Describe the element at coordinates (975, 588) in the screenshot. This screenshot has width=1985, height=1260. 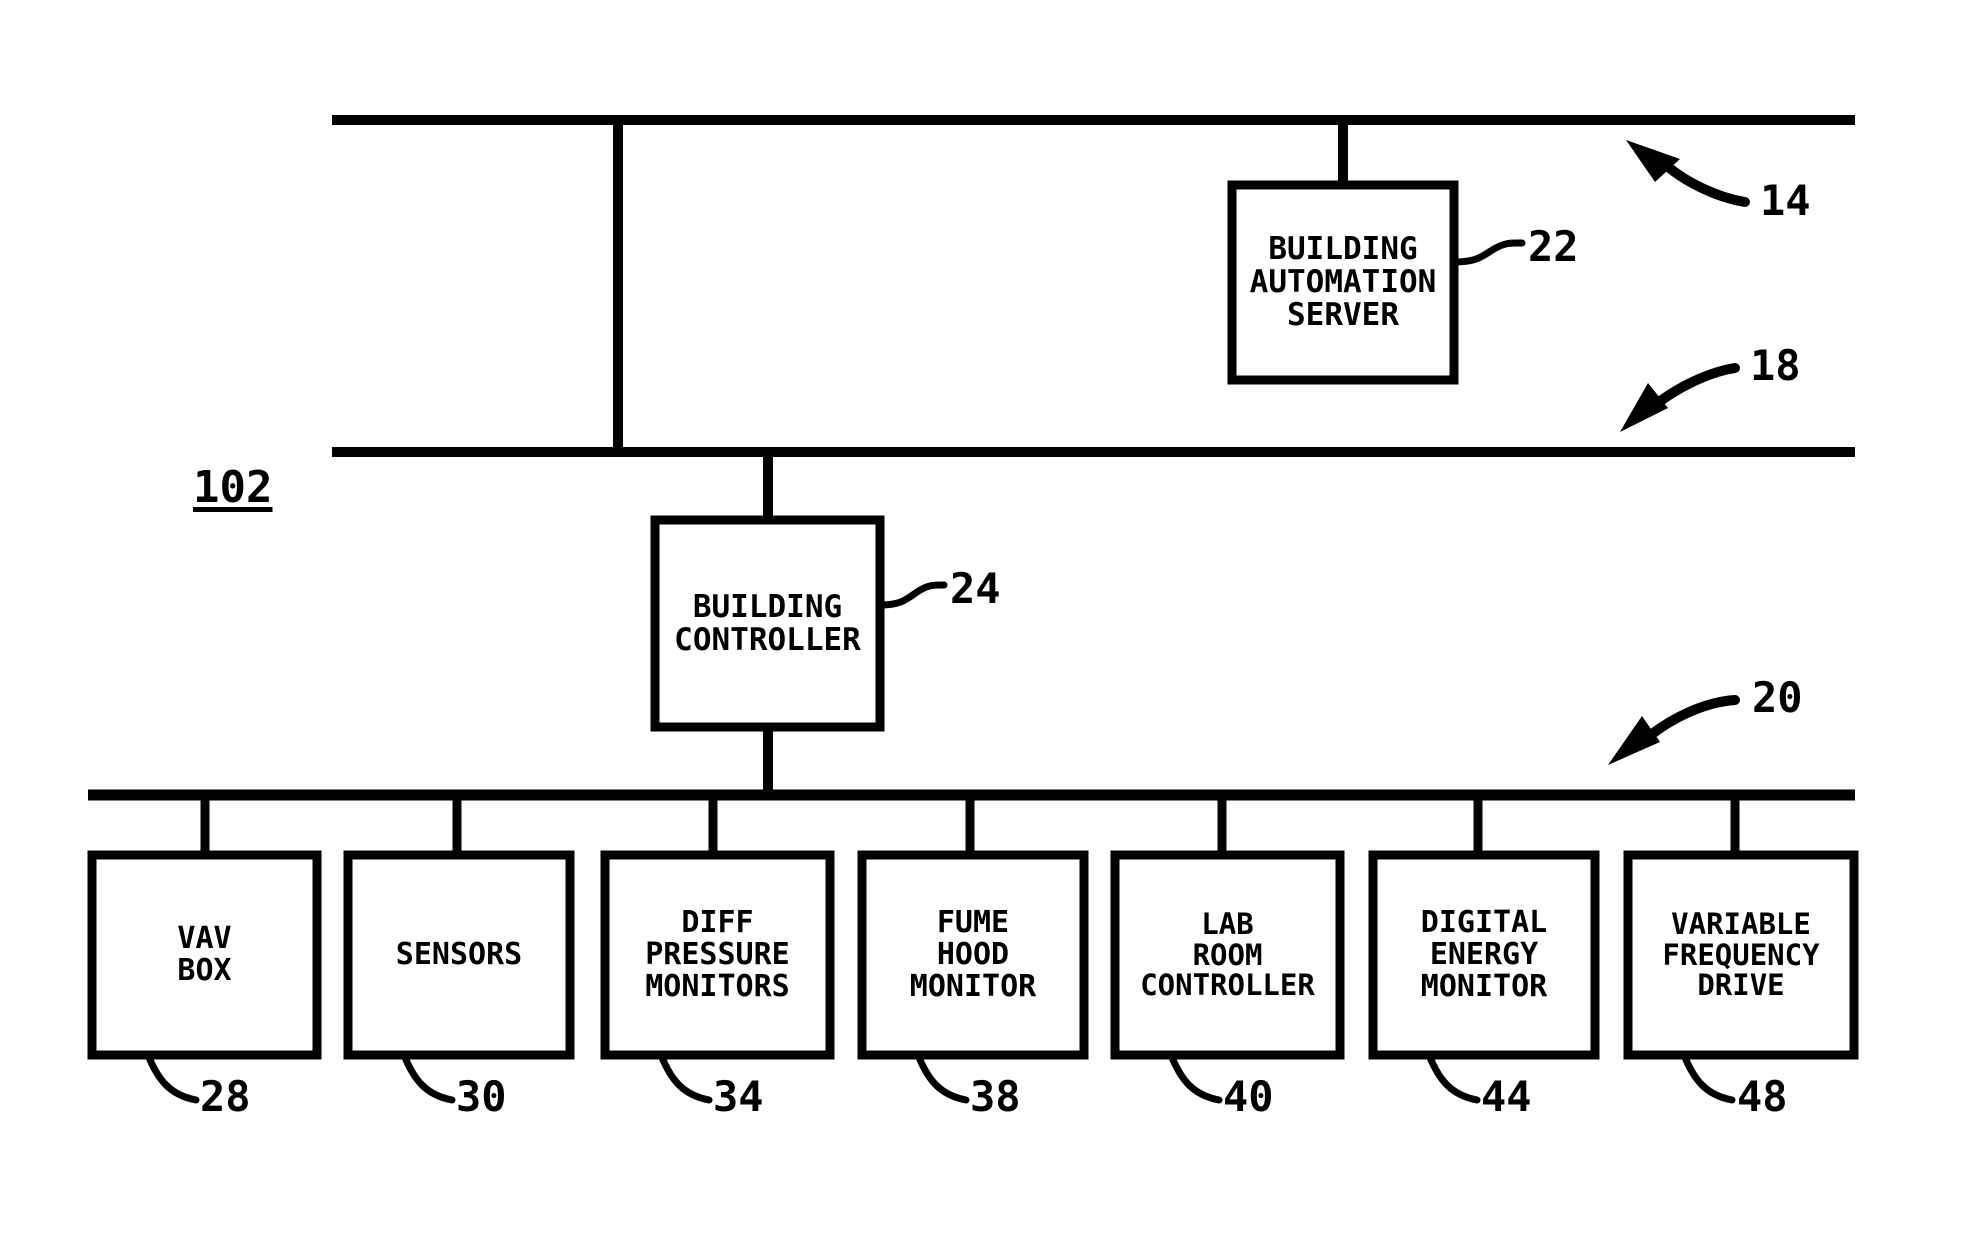
I see `ref-number-24: 24` at that location.